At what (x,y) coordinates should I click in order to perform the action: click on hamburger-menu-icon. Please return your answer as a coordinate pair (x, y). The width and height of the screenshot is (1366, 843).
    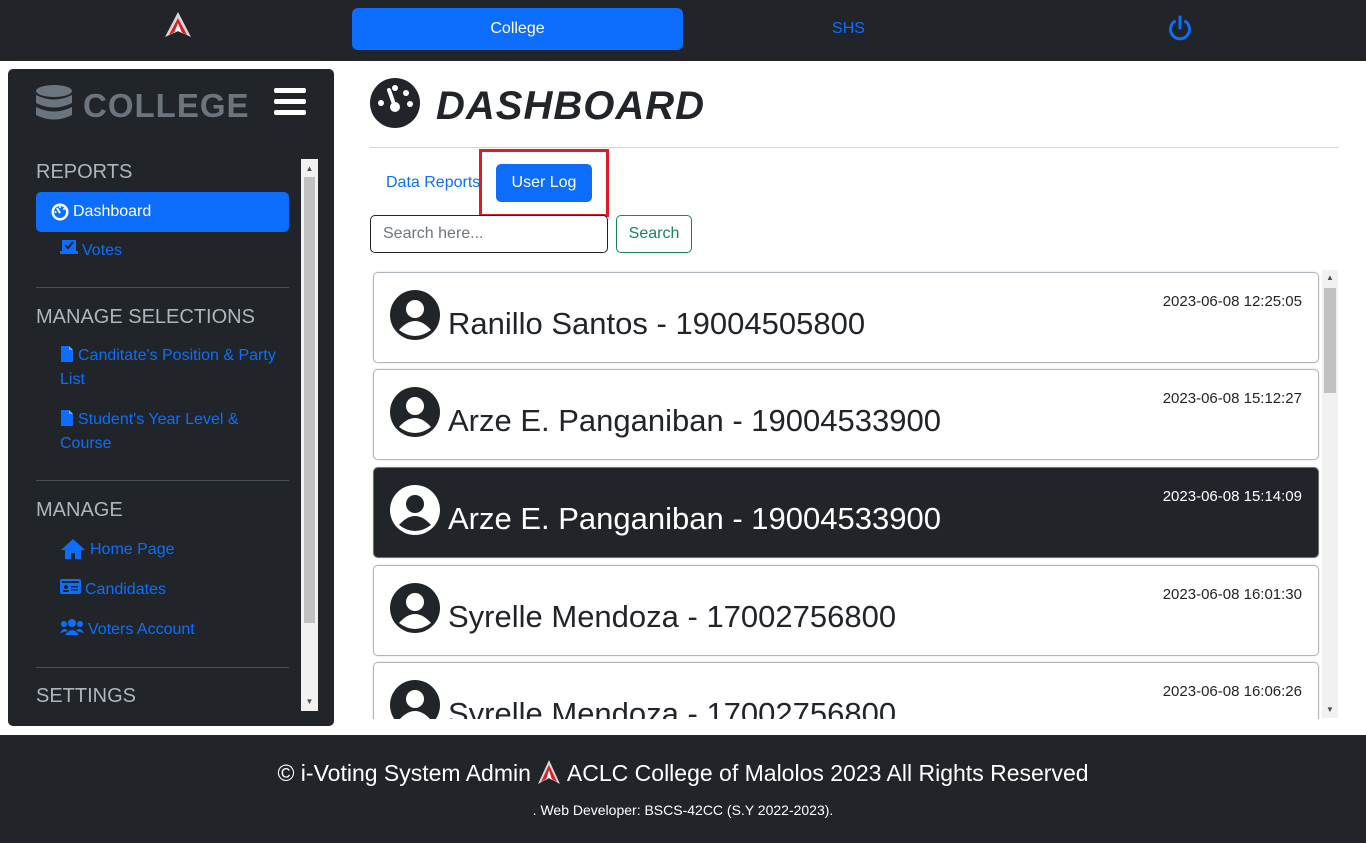
    Looking at the image, I should click on (290, 102).